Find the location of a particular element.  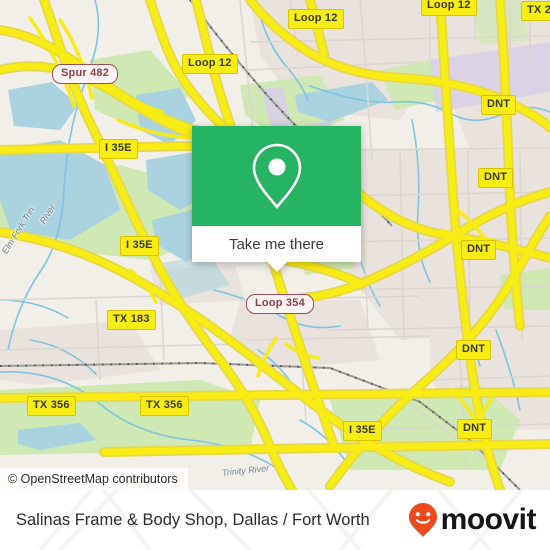

water-label: Trinity River is located at coordinates (245, 470).